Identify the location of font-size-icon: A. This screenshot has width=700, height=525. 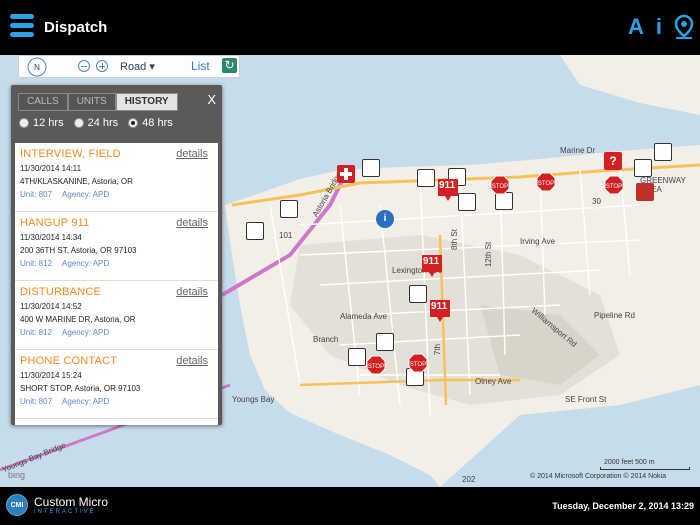
(636, 27).